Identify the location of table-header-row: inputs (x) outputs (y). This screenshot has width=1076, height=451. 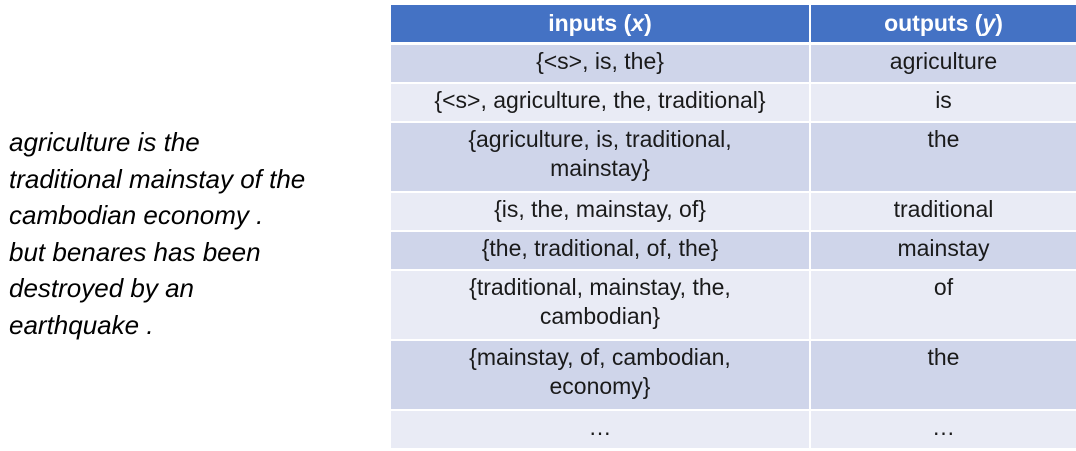
(733, 25).